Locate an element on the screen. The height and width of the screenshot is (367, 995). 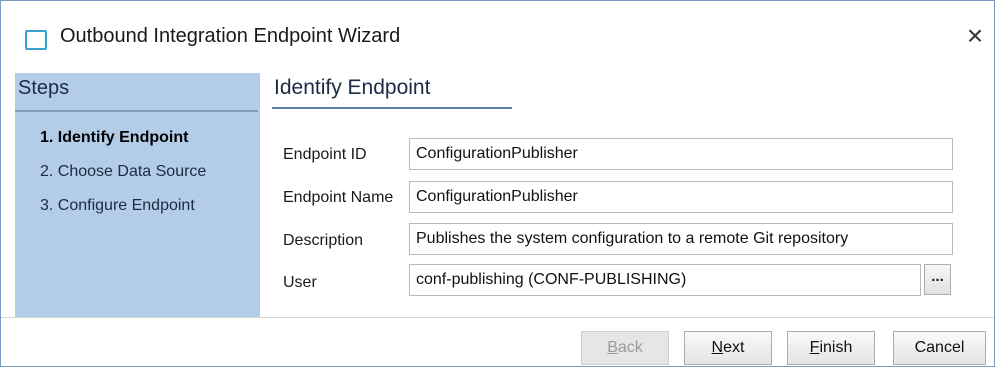
next-mnemonic: N is located at coordinates (717, 347).